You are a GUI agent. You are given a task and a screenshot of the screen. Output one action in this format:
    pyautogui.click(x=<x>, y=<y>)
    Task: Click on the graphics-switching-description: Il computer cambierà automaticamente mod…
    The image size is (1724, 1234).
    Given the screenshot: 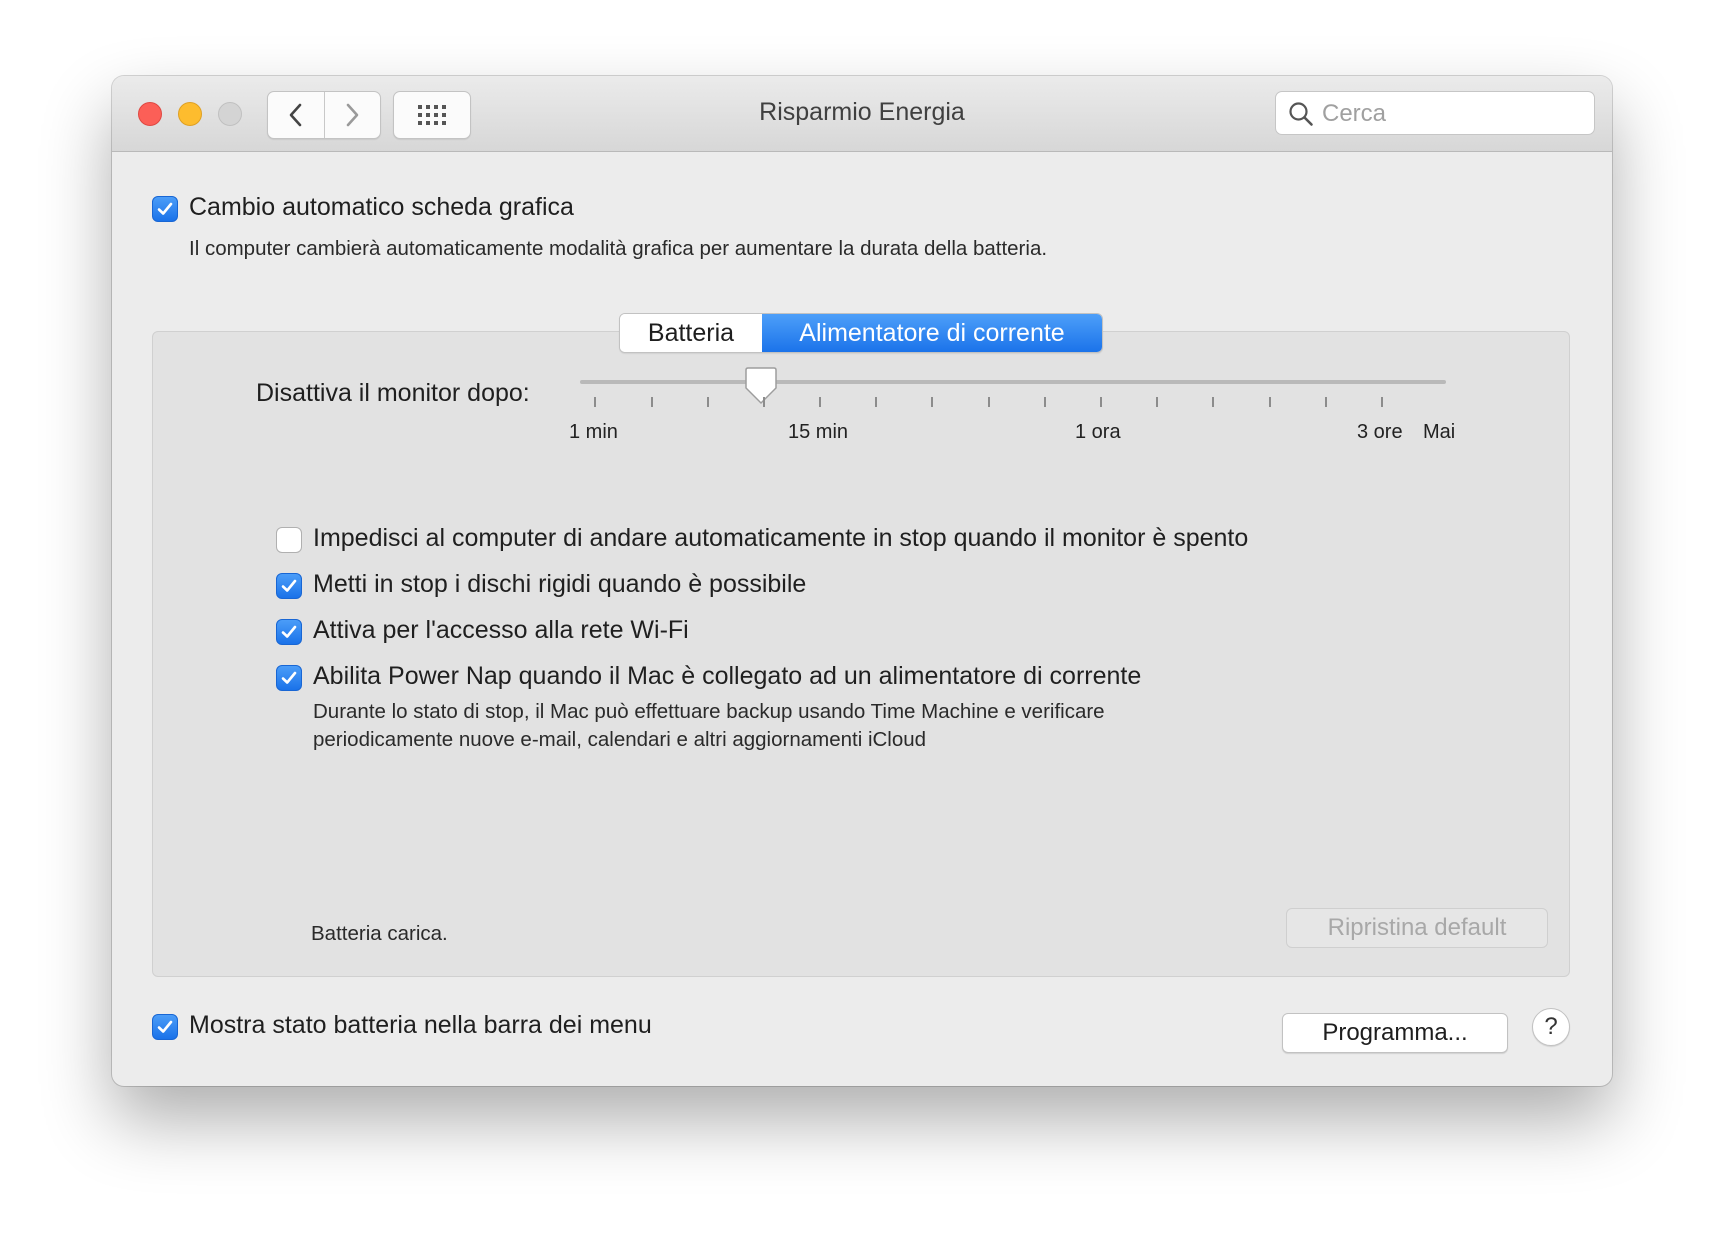 What is the action you would take?
    pyautogui.click(x=618, y=248)
    